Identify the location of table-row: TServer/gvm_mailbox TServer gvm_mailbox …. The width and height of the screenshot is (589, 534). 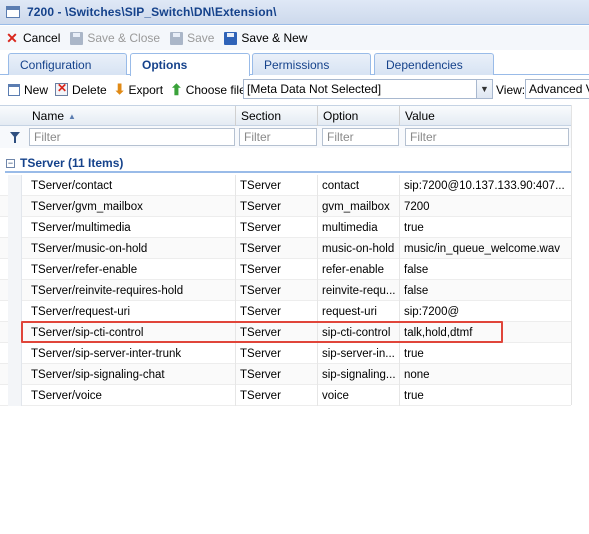
(285, 206).